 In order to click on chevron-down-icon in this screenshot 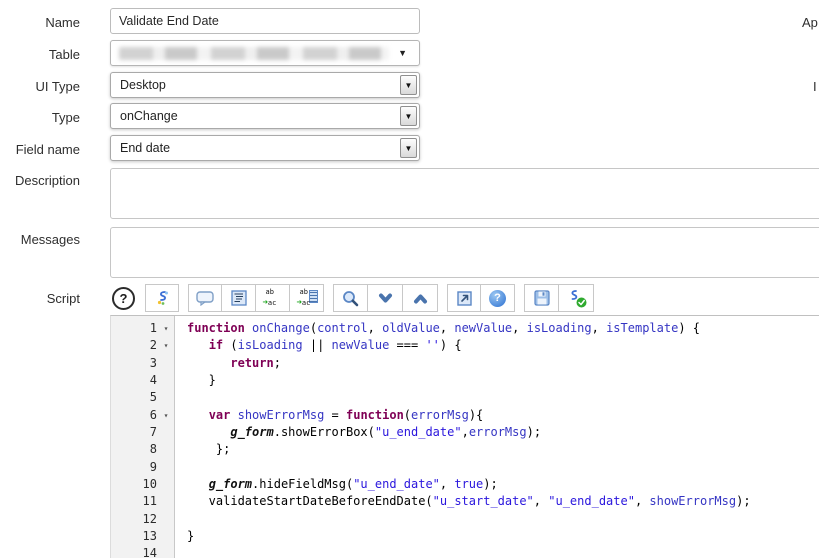, I will do `click(385, 297)`.